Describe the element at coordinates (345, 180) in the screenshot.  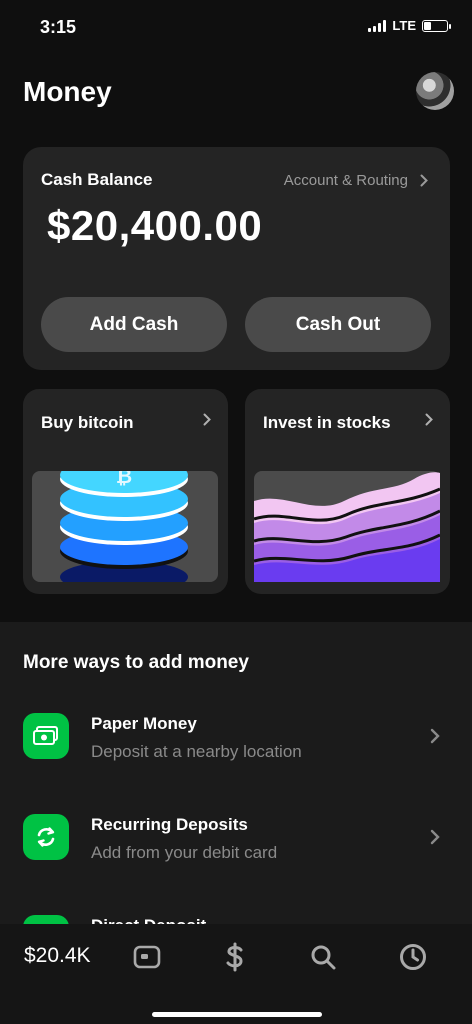
I see `account-routing-label: Account & Routing` at that location.